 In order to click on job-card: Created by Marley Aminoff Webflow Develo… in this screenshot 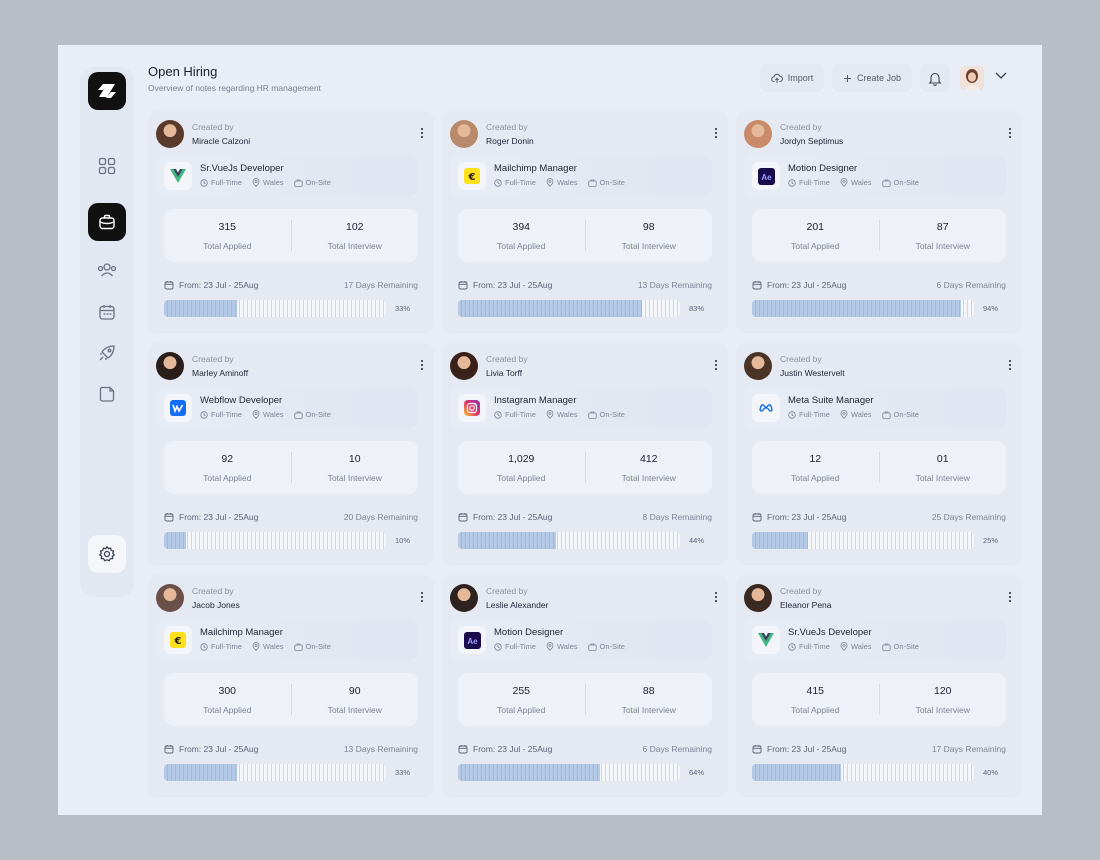, I will do `click(291, 454)`.